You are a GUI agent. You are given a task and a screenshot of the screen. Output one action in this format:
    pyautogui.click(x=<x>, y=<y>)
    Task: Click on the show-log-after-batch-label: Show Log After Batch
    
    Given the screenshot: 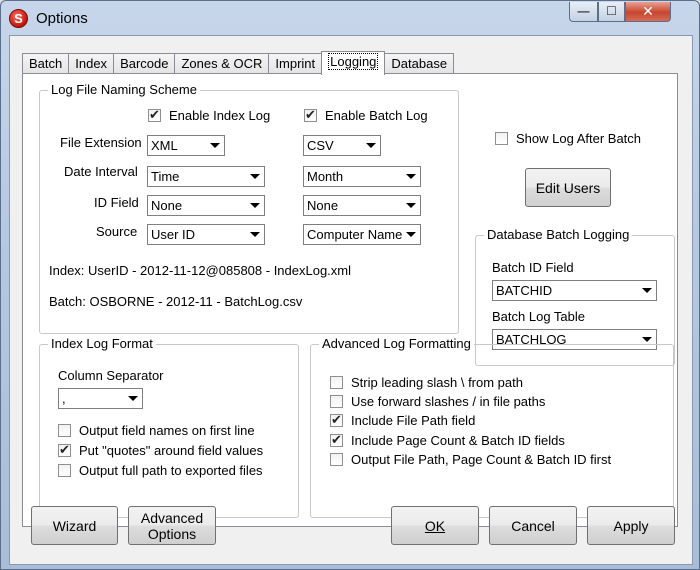 What is the action you would take?
    pyautogui.click(x=579, y=138)
    